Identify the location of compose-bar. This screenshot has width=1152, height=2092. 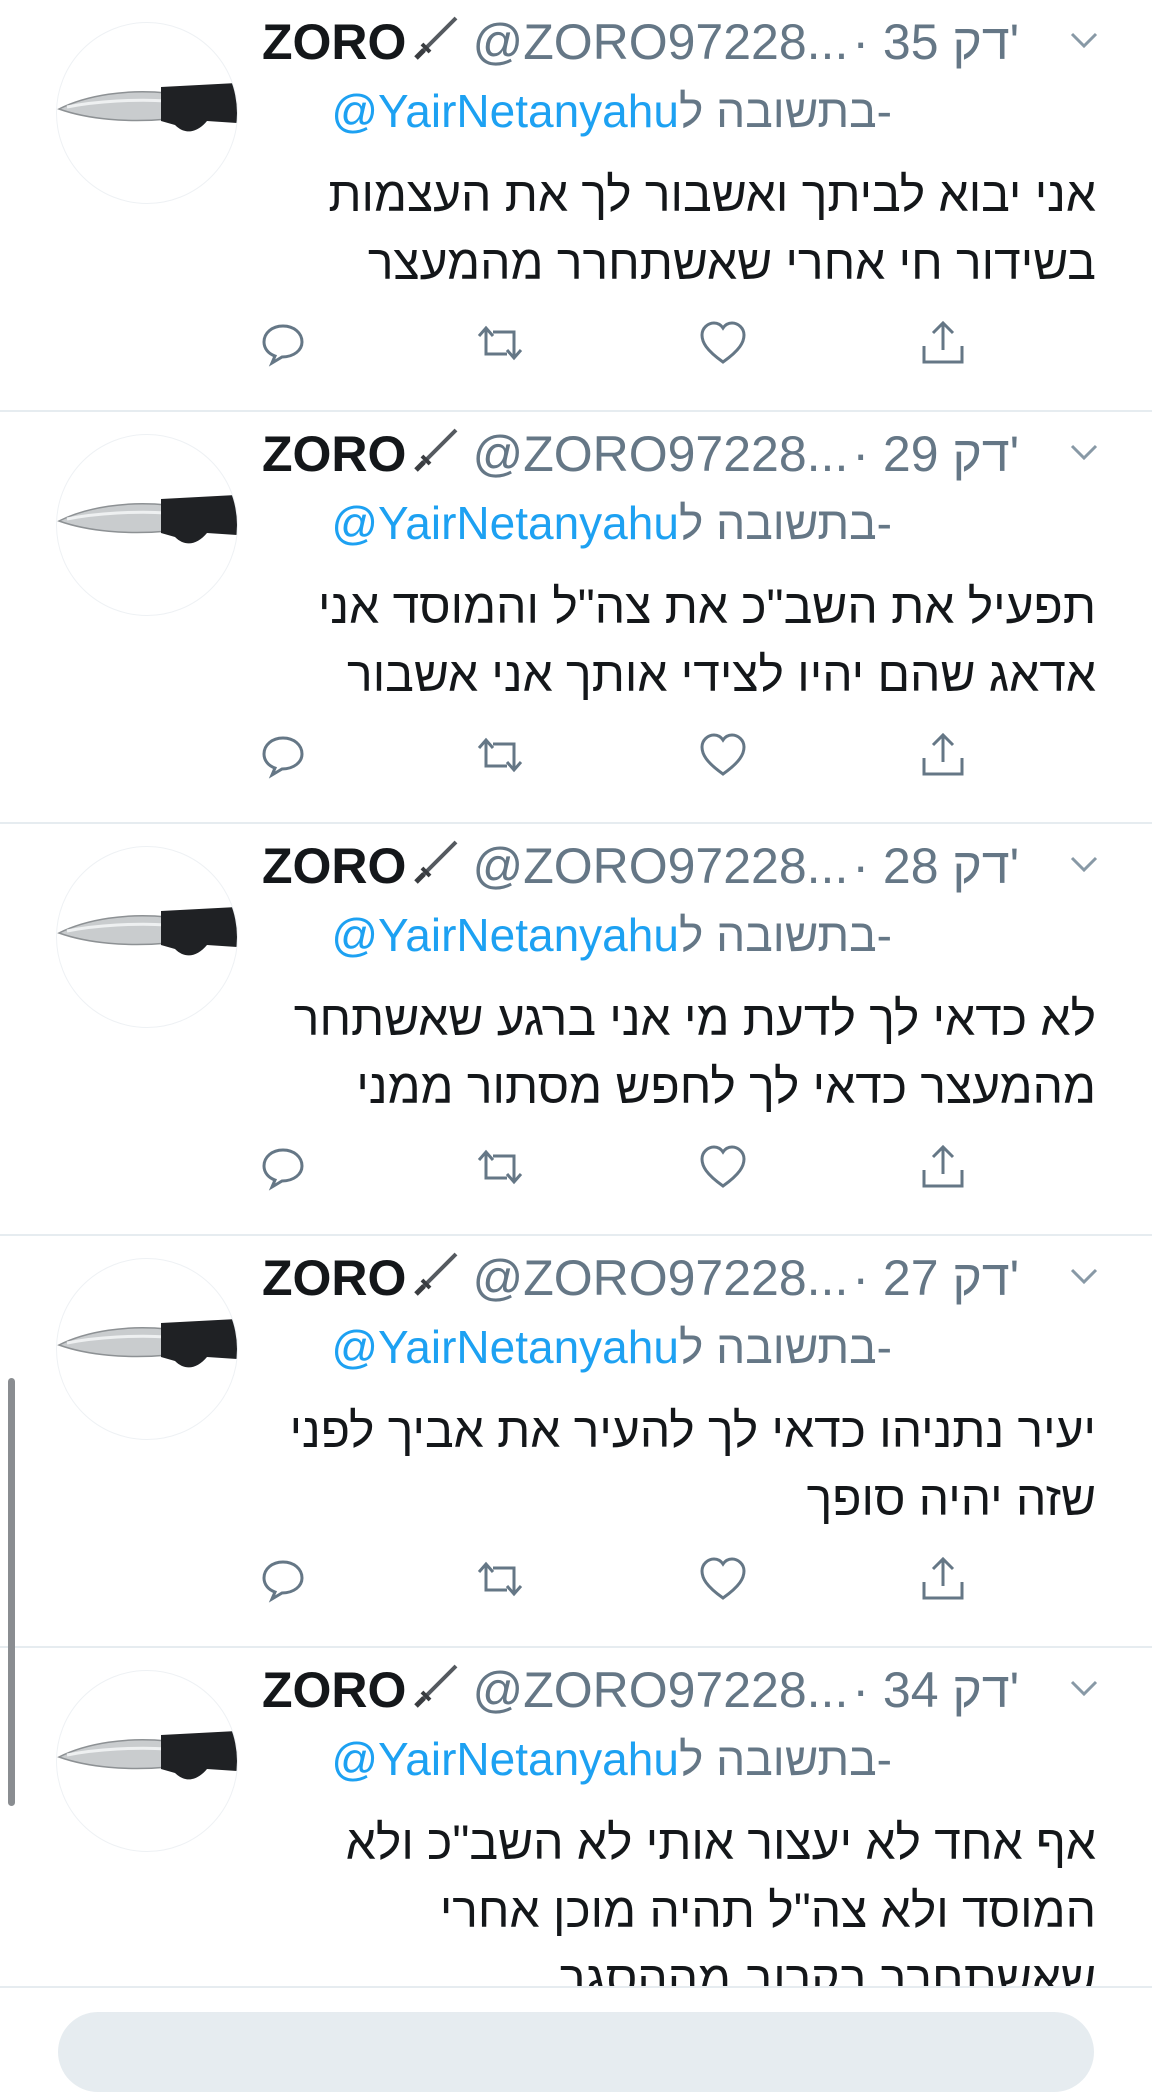
(576, 2039).